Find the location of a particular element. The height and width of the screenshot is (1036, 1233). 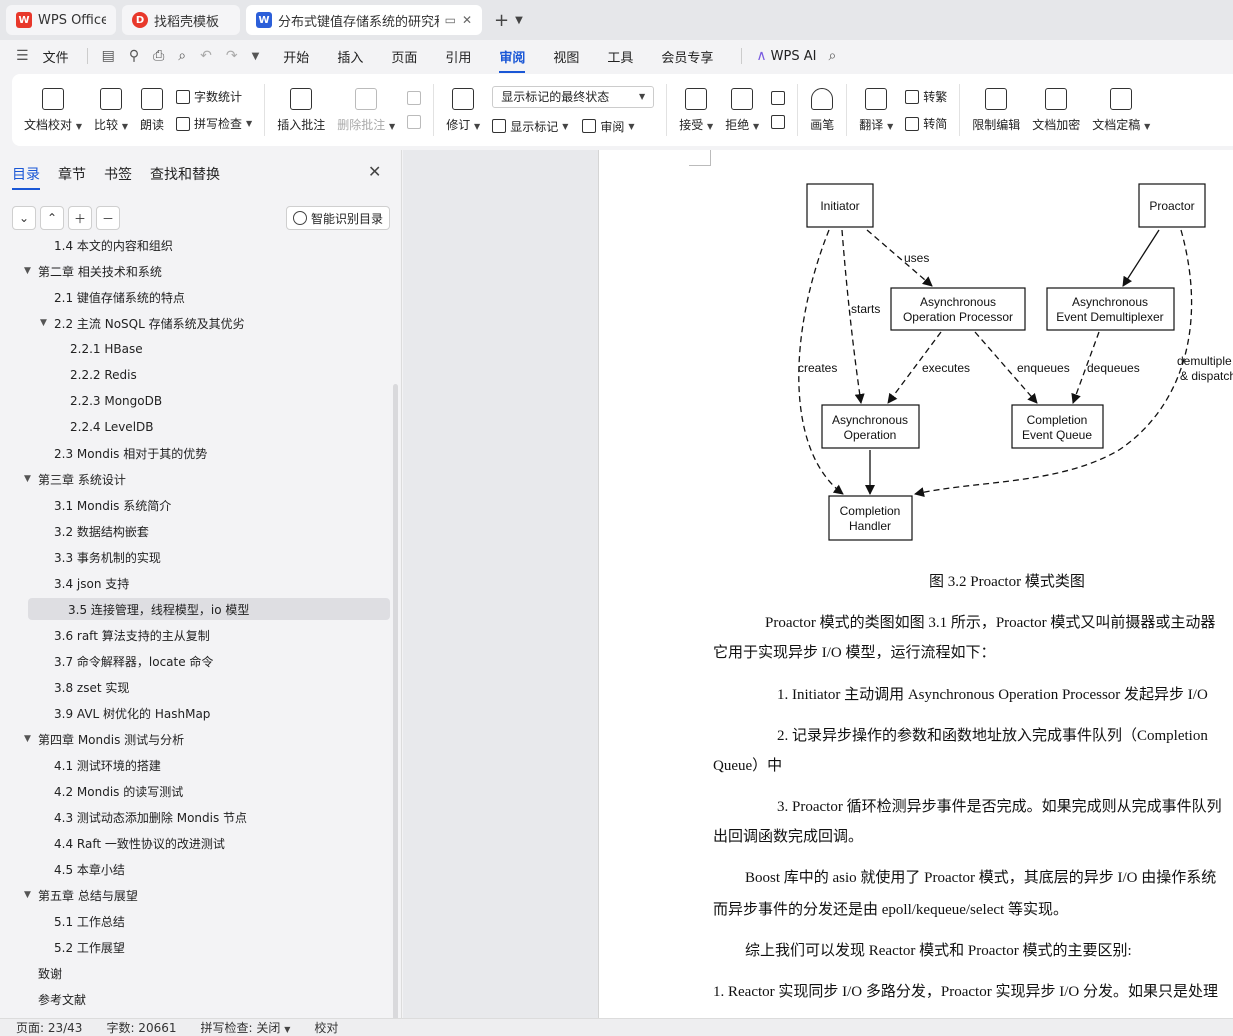

smart-toc-button: 智能识别目录 is located at coordinates (338, 218).